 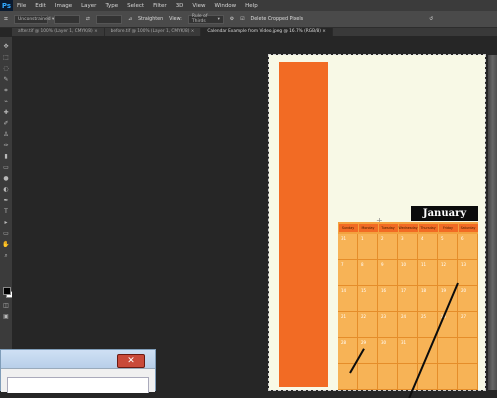 I want to click on window-edge, so click(x=492, y=222).